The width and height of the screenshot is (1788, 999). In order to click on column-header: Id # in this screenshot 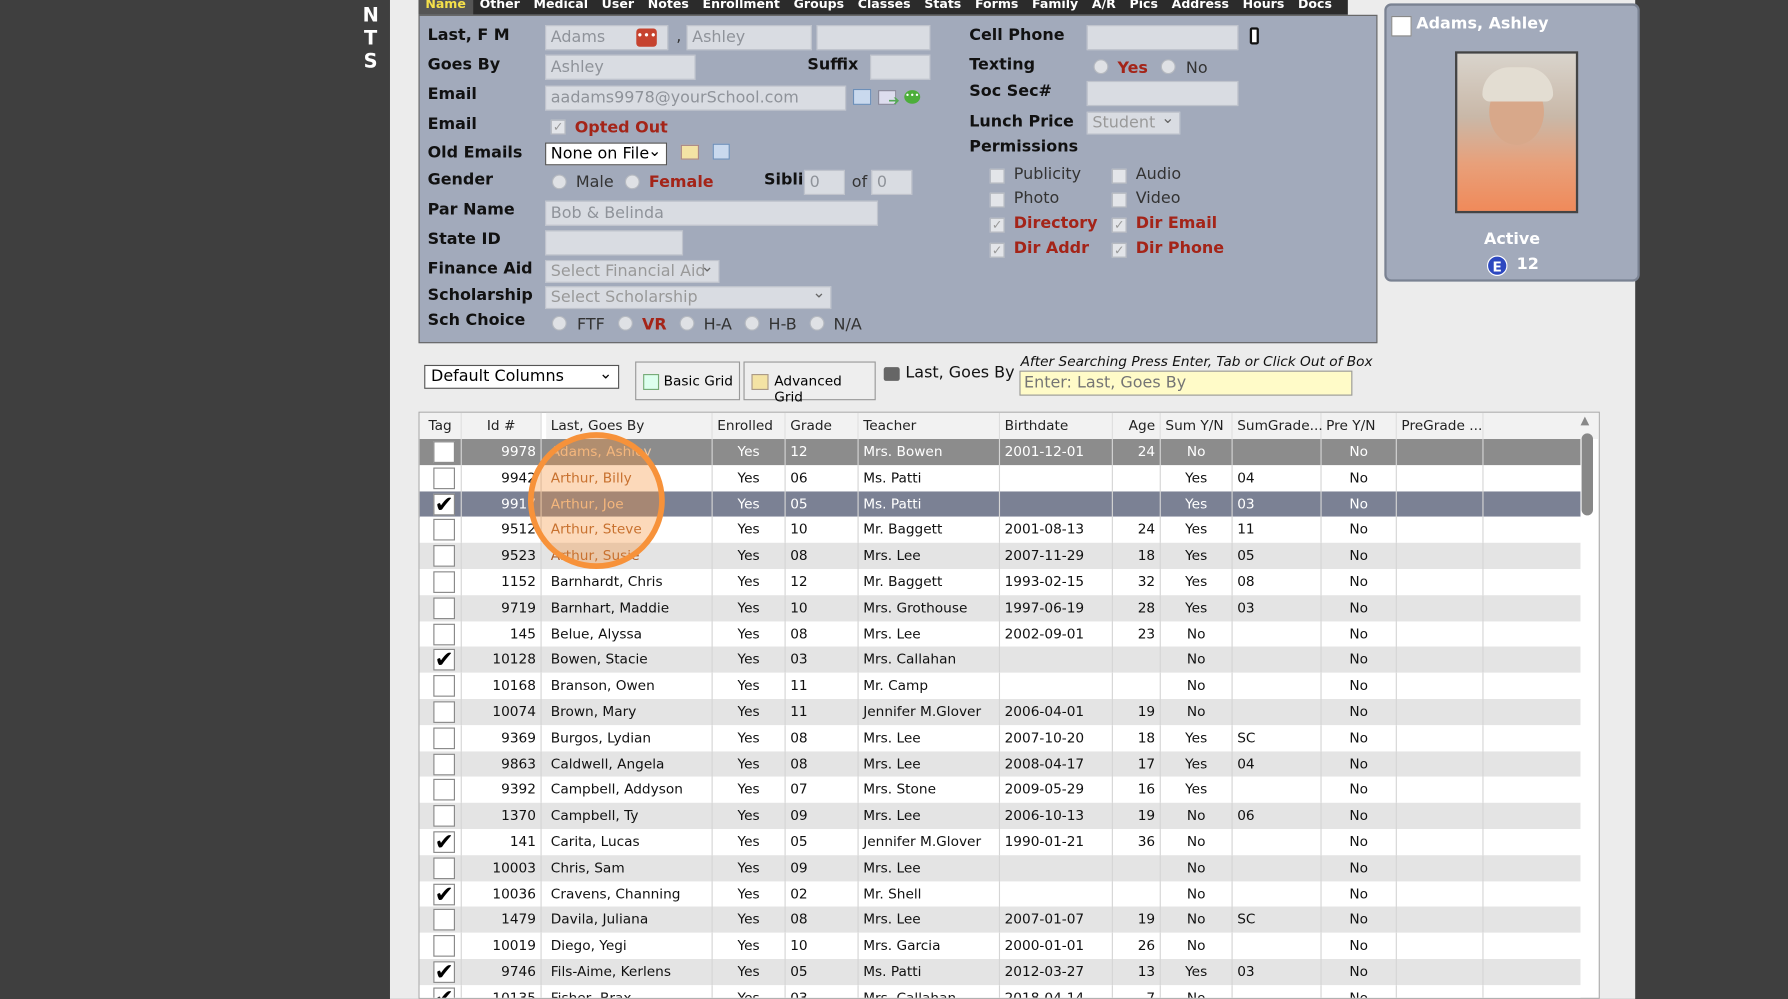, I will do `click(501, 426)`.